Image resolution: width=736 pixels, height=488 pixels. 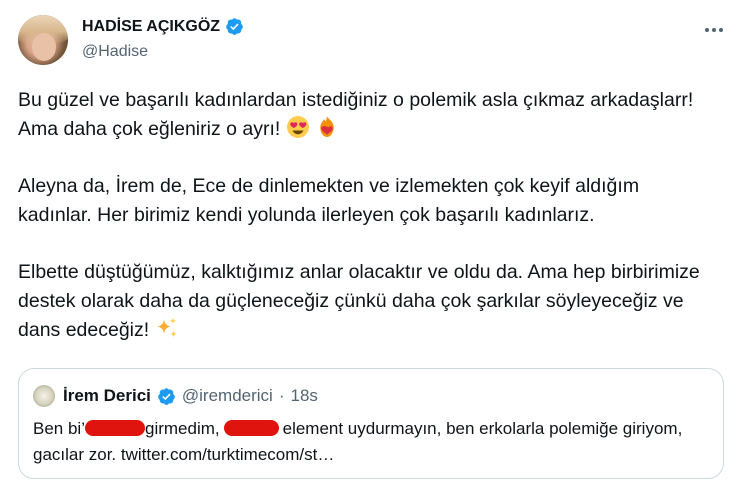 What do you see at coordinates (107, 396) in the screenshot?
I see `quoted-author-name: İrem Derici` at bounding box center [107, 396].